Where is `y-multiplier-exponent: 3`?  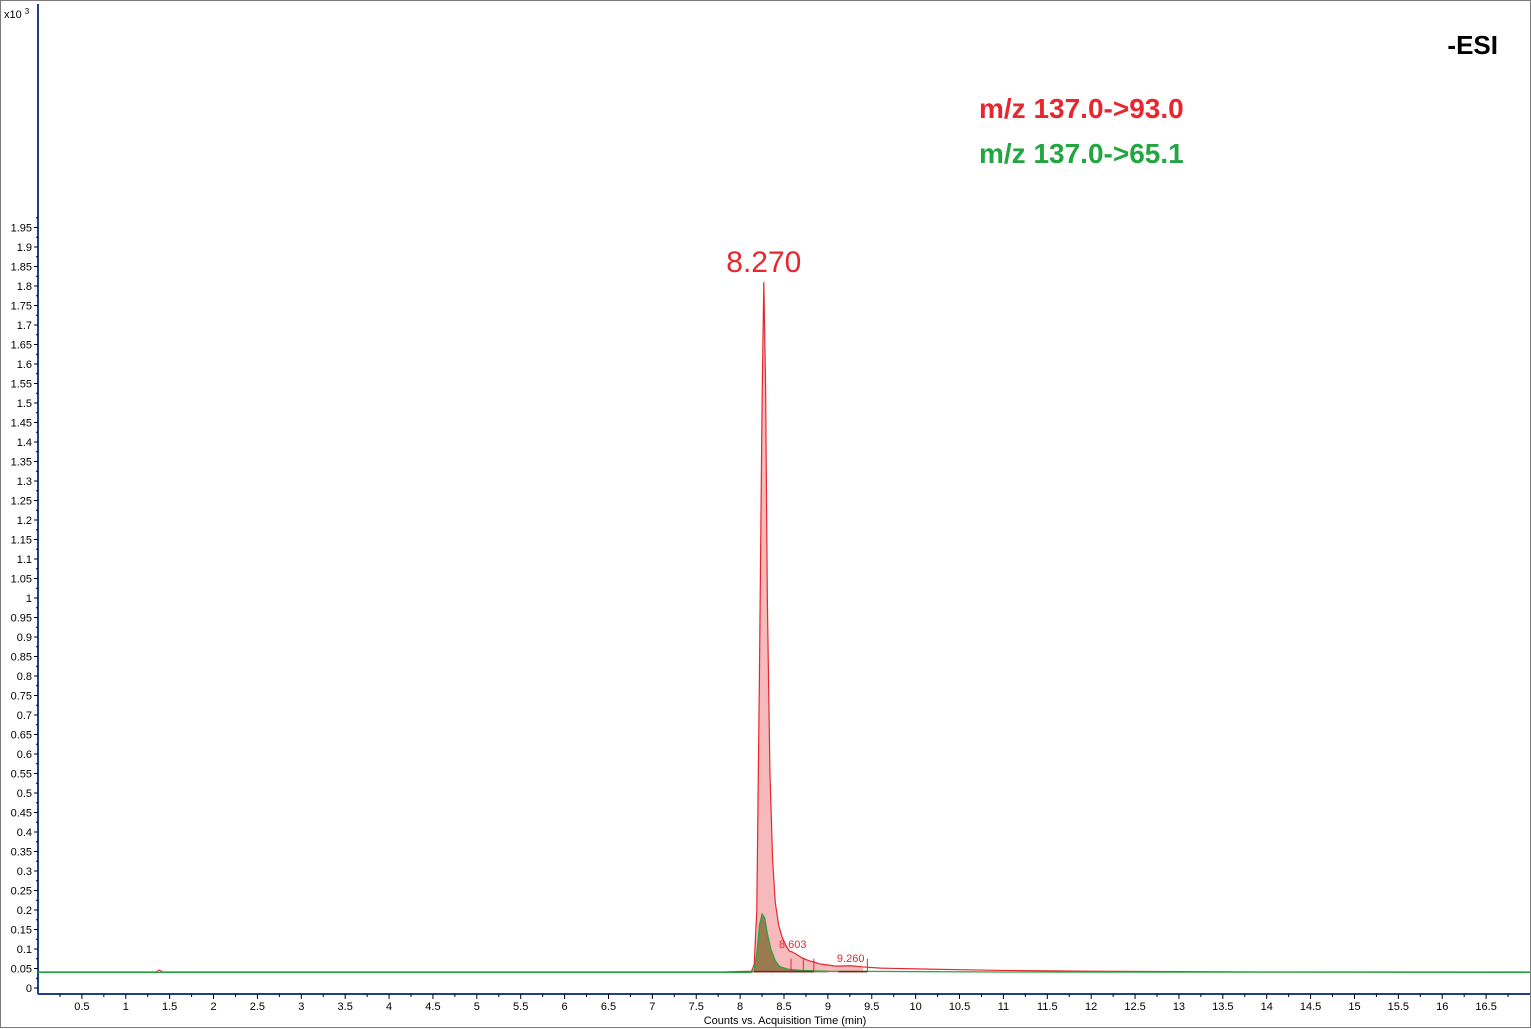
y-multiplier-exponent: 3 is located at coordinates (27, 11).